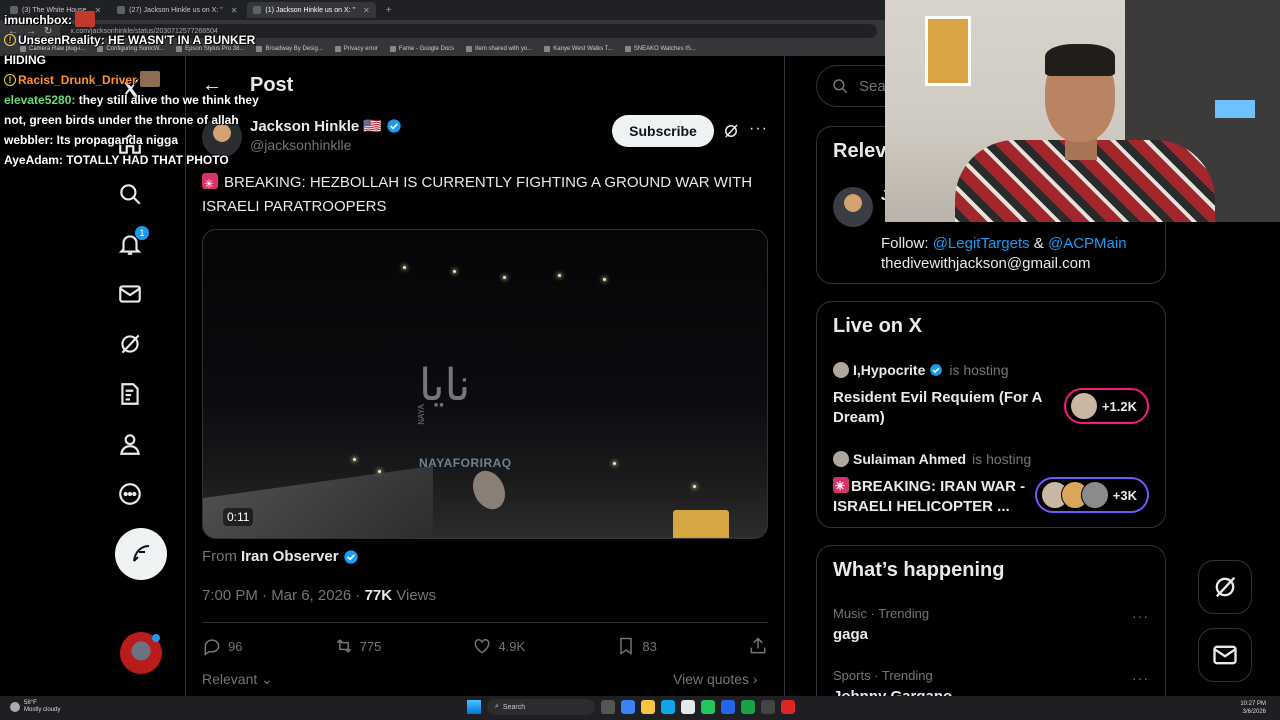 The width and height of the screenshot is (1280, 720). What do you see at coordinates (877, 326) in the screenshot?
I see `live-title: Live on X` at bounding box center [877, 326].